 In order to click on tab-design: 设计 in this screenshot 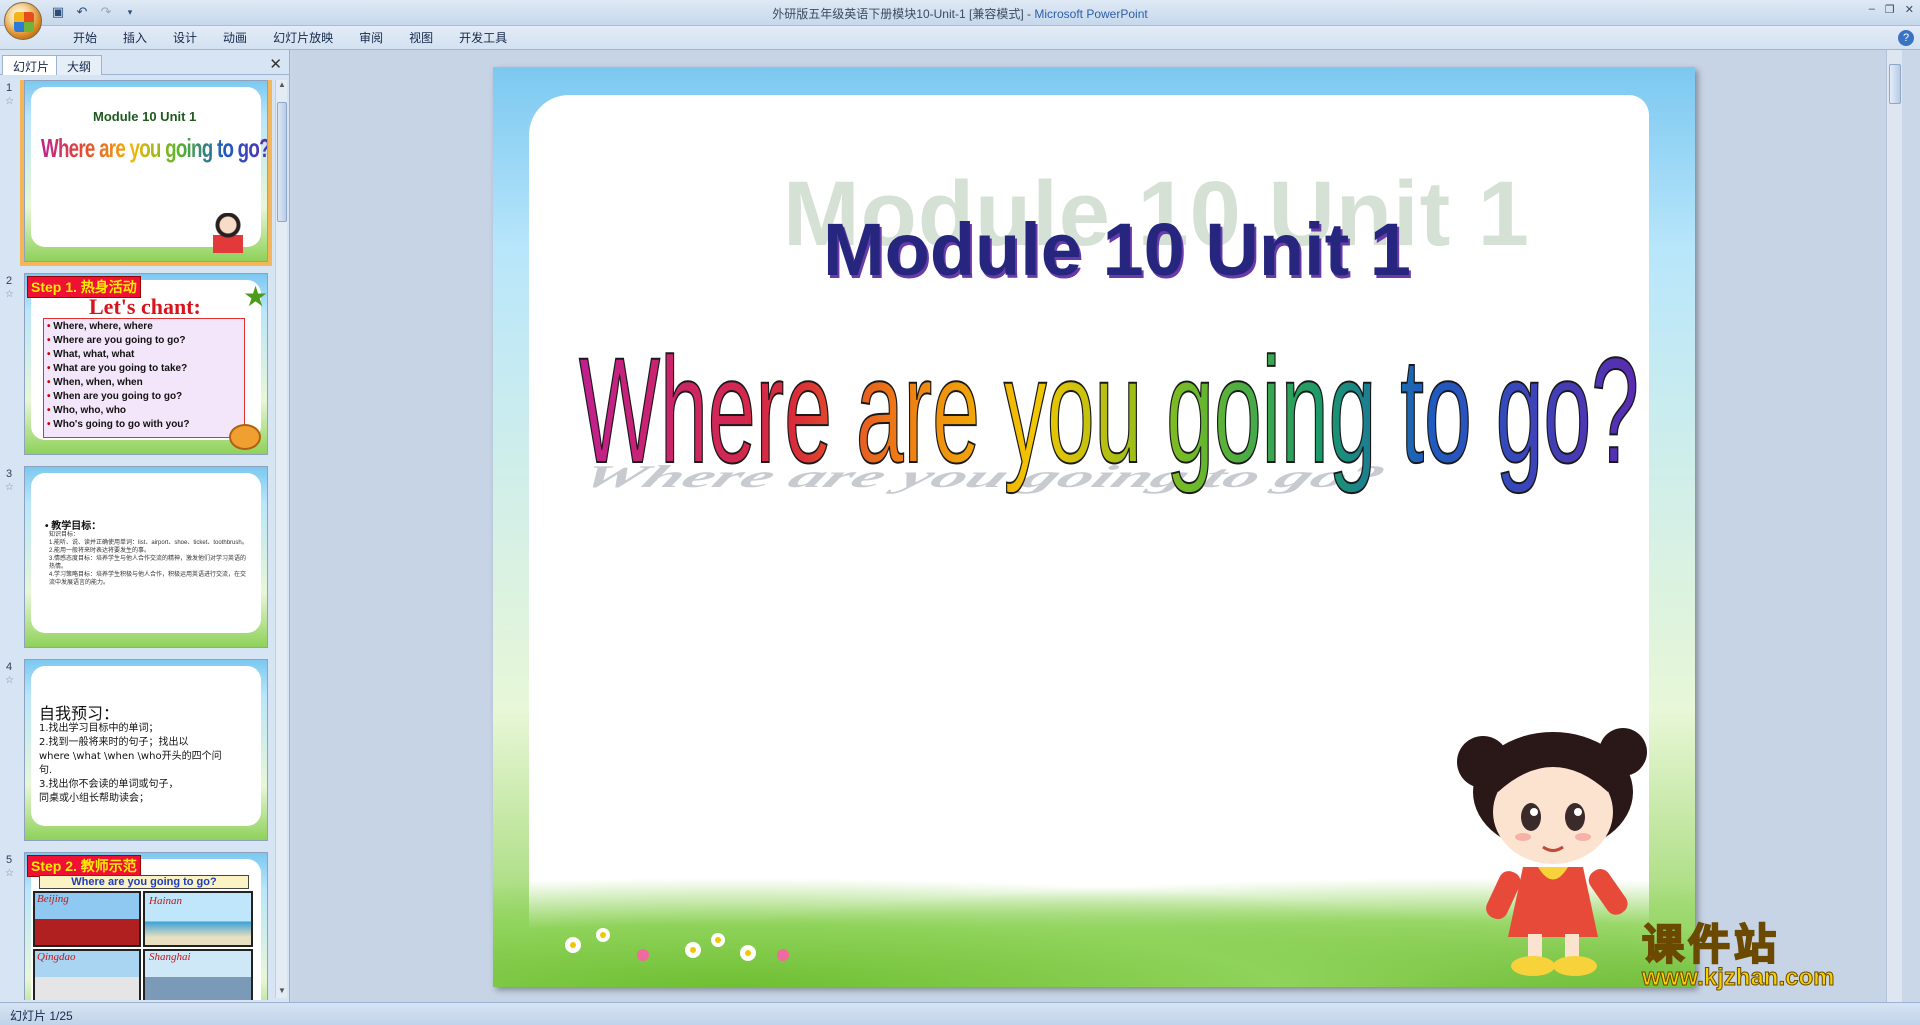, I will do `click(185, 38)`.